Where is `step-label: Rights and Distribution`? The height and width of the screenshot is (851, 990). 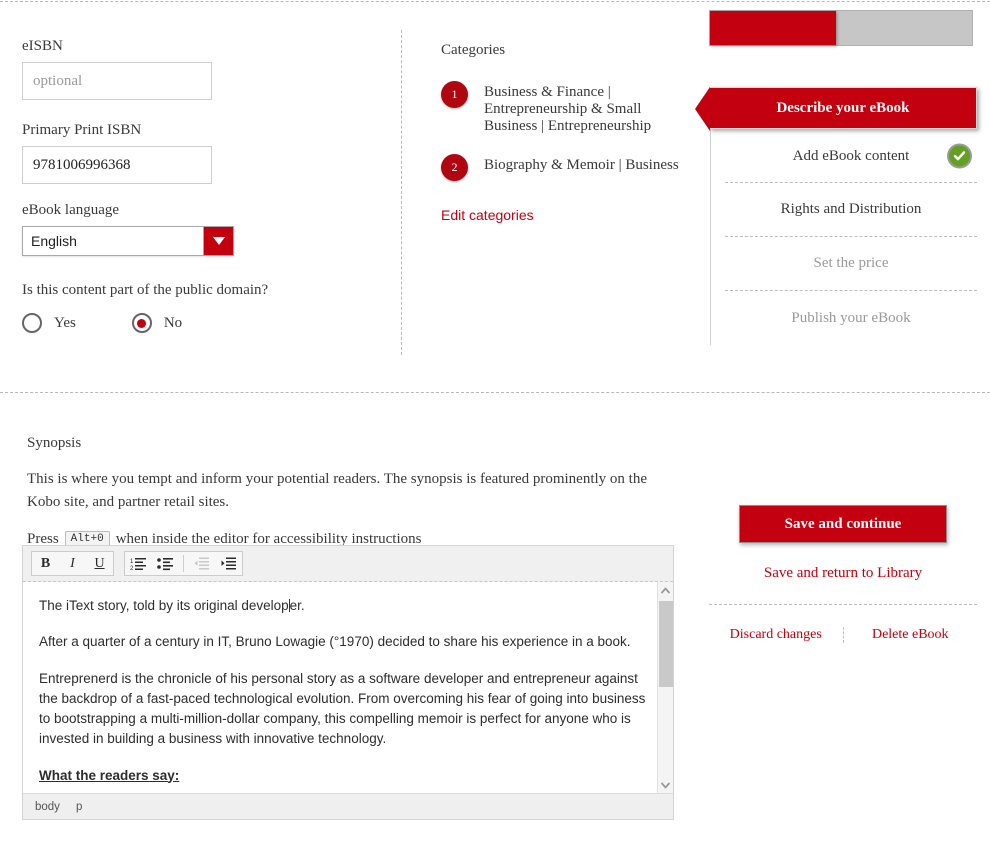 step-label: Rights and Distribution is located at coordinates (851, 209).